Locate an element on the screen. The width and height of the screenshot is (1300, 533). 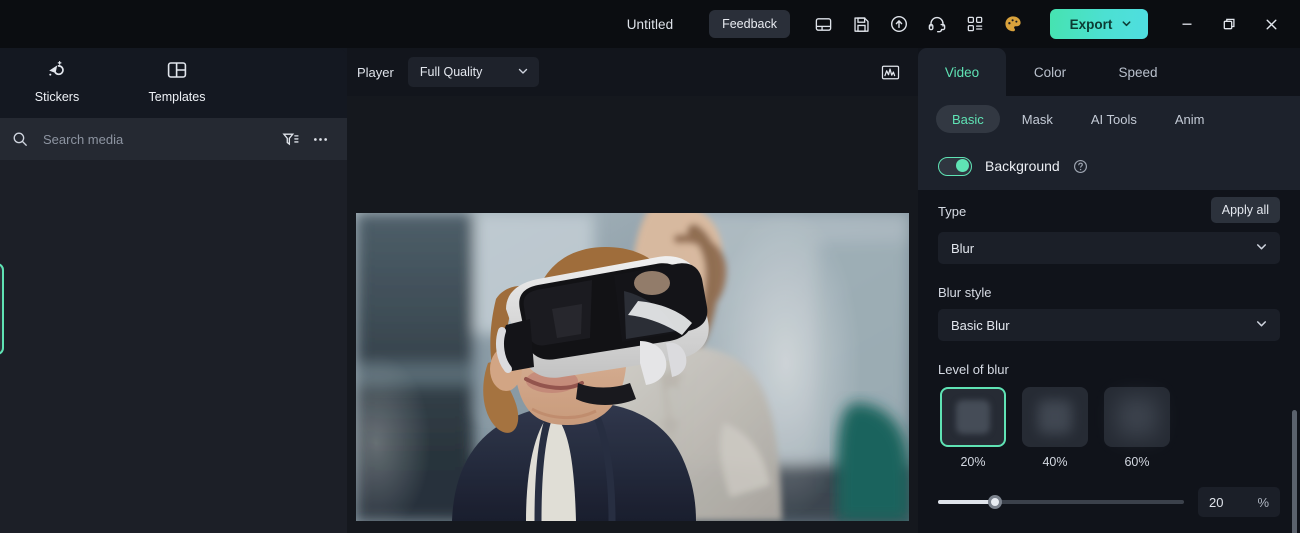
blur-amount-row: 20 % is located at coordinates (1109, 502).